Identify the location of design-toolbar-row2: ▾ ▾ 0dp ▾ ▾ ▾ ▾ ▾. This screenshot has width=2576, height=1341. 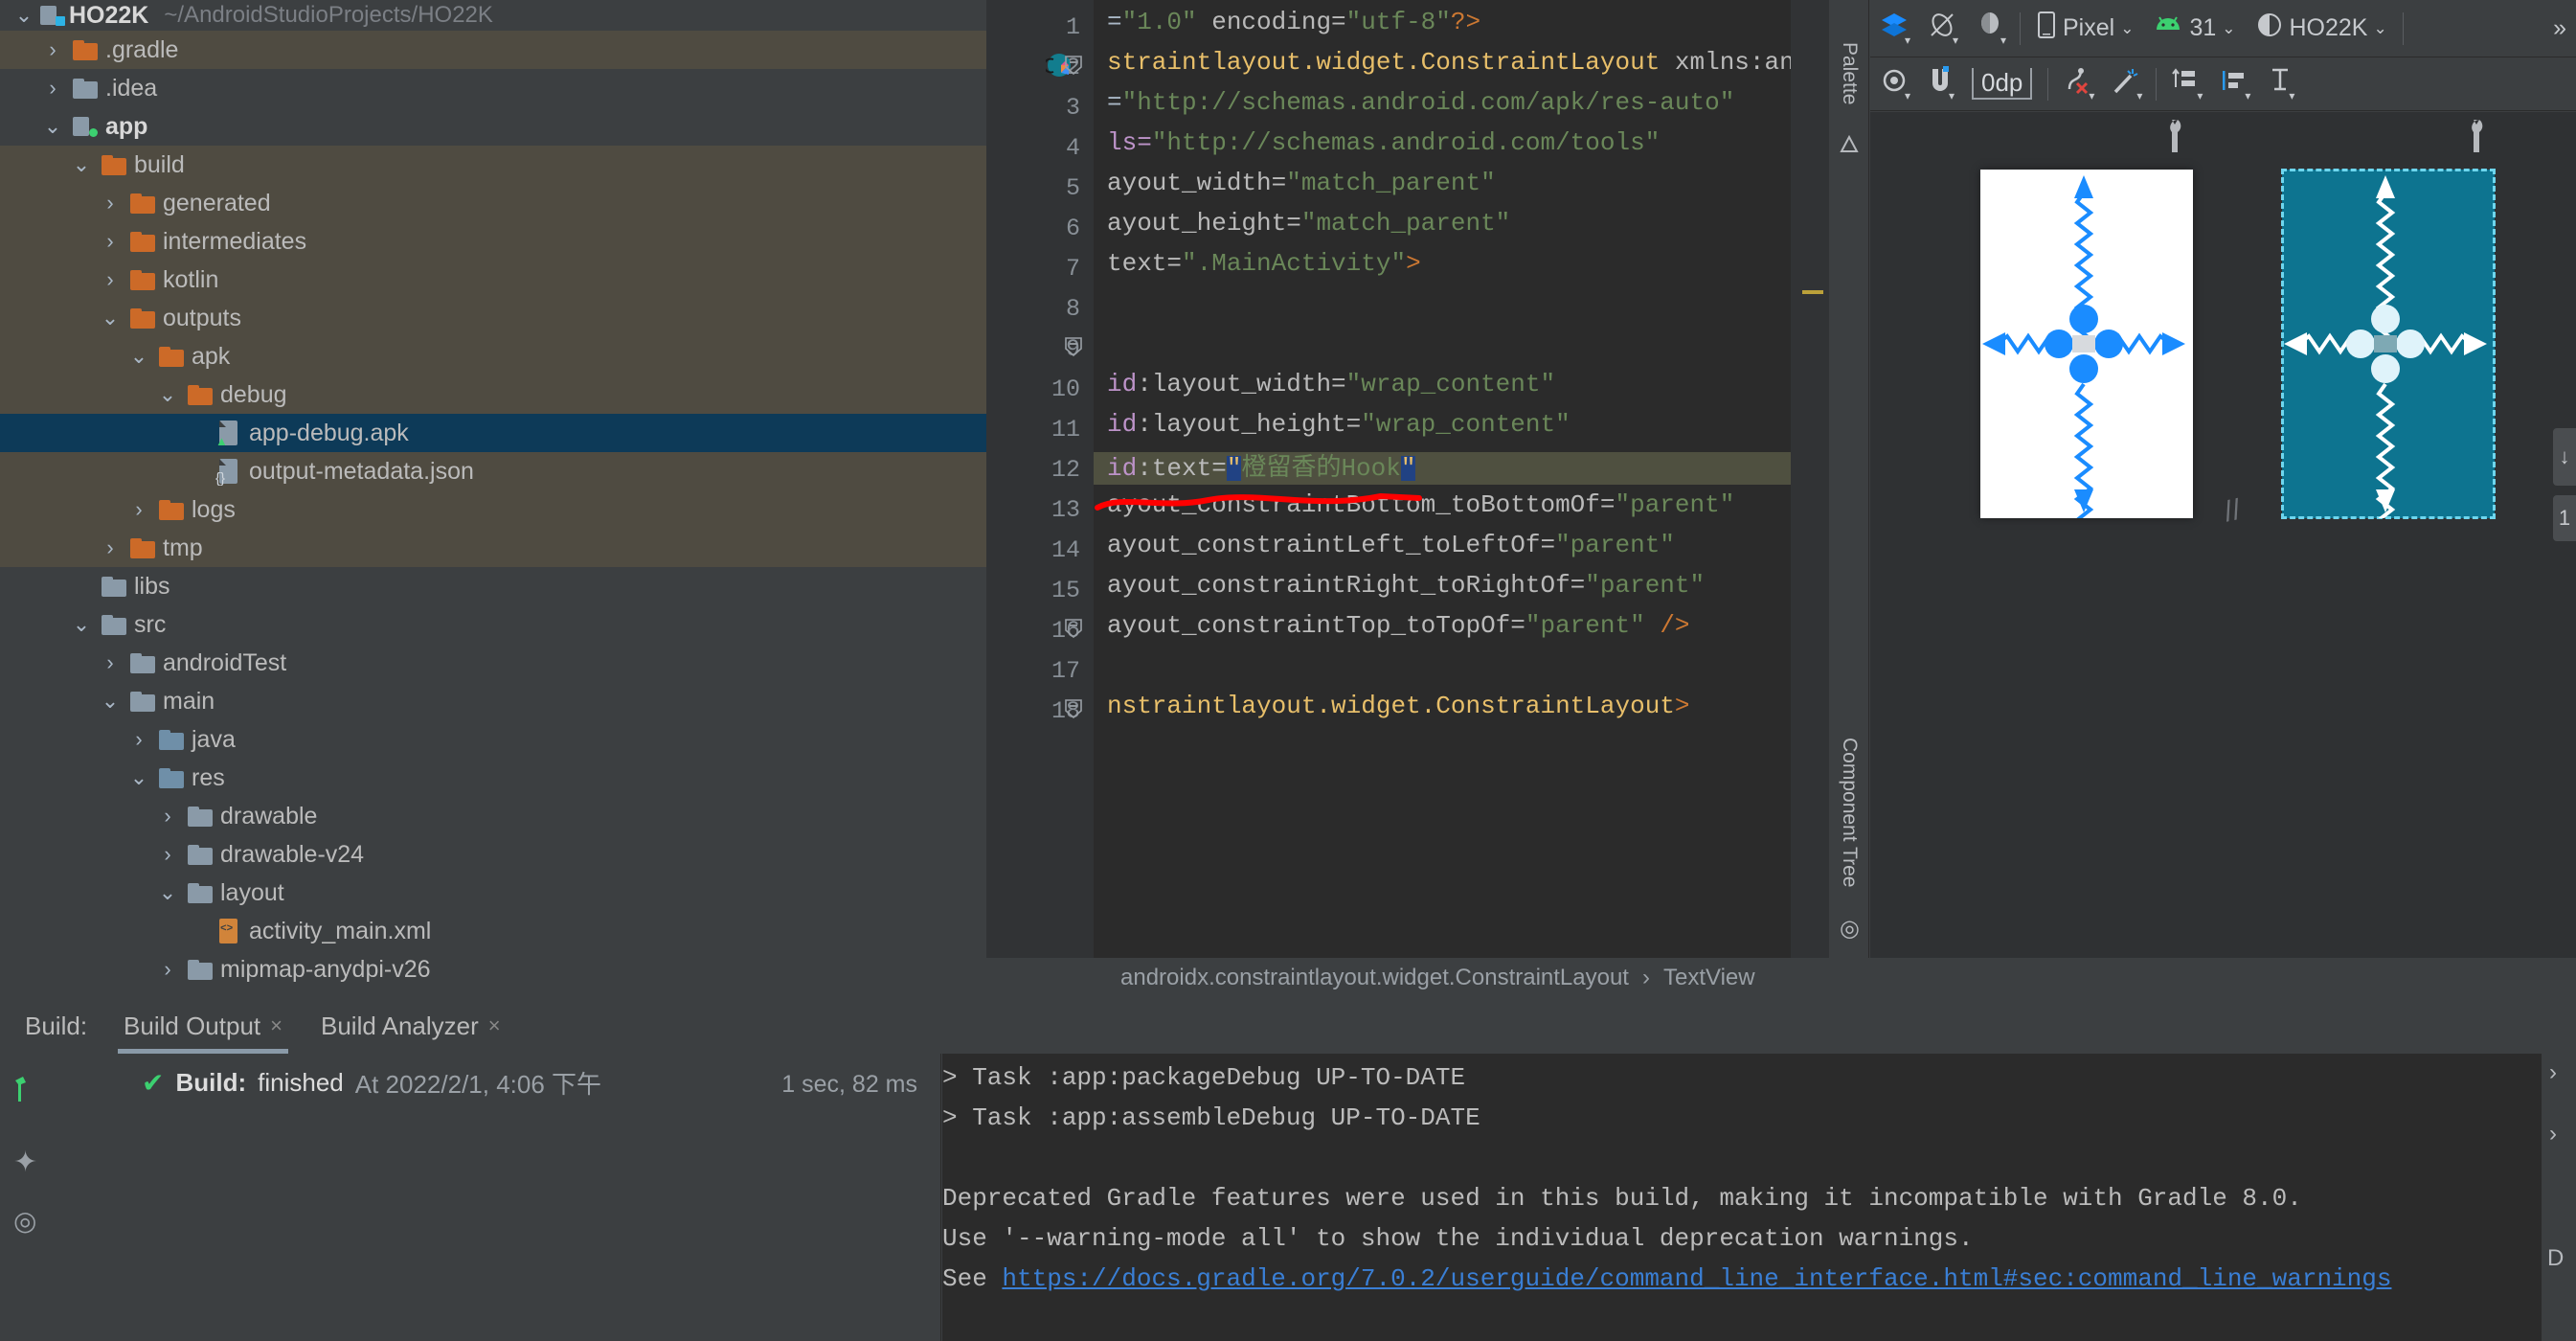
(2223, 84).